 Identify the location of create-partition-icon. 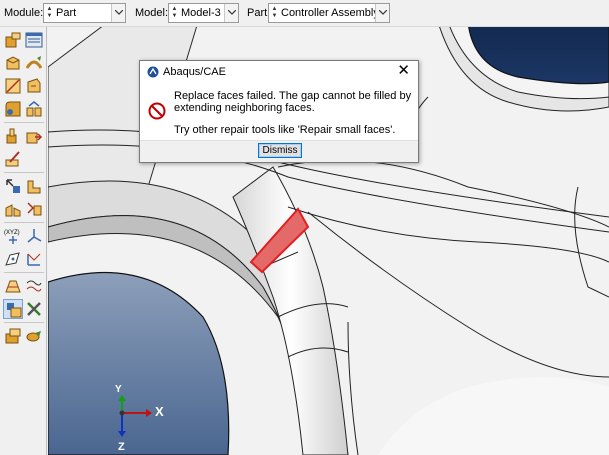
(13, 136).